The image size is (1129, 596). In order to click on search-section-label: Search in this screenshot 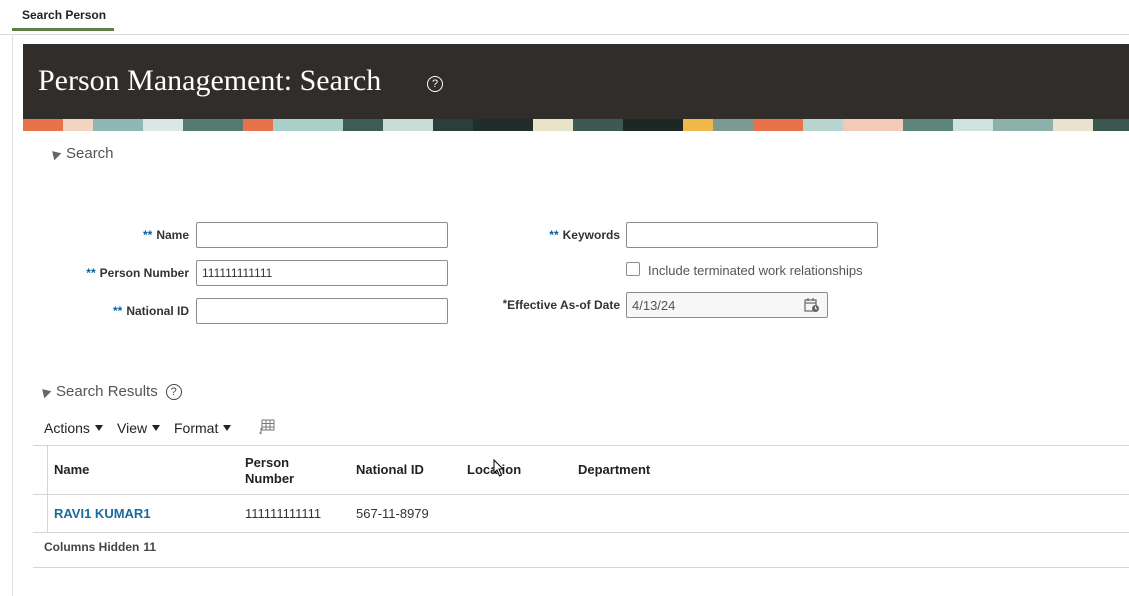, I will do `click(90, 153)`.